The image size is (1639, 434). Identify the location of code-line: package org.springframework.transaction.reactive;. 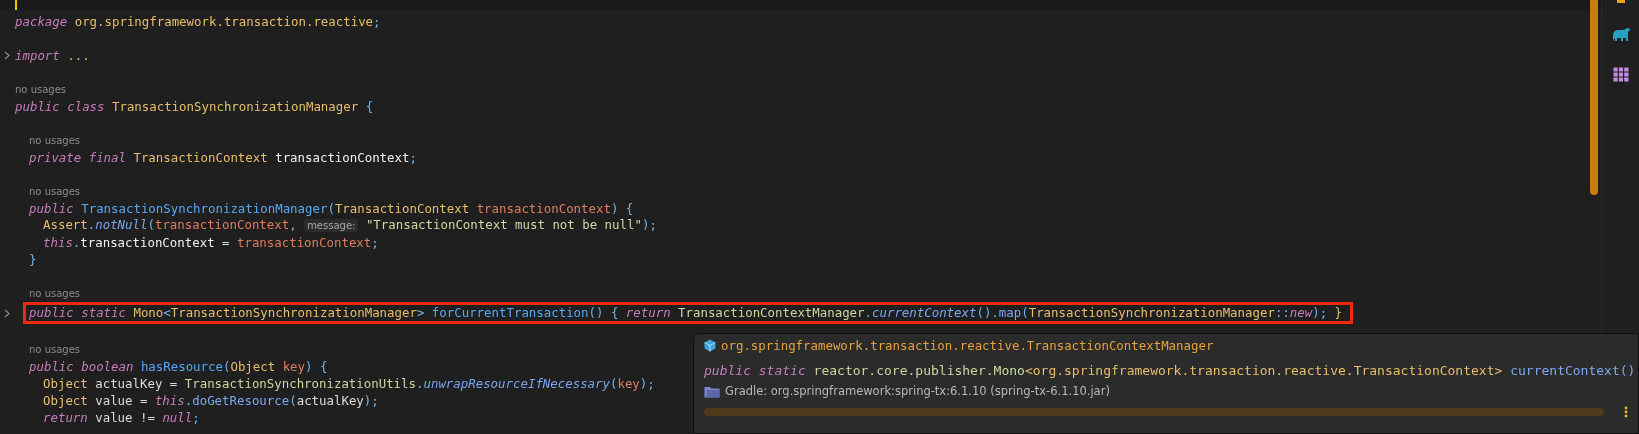
(198, 21).